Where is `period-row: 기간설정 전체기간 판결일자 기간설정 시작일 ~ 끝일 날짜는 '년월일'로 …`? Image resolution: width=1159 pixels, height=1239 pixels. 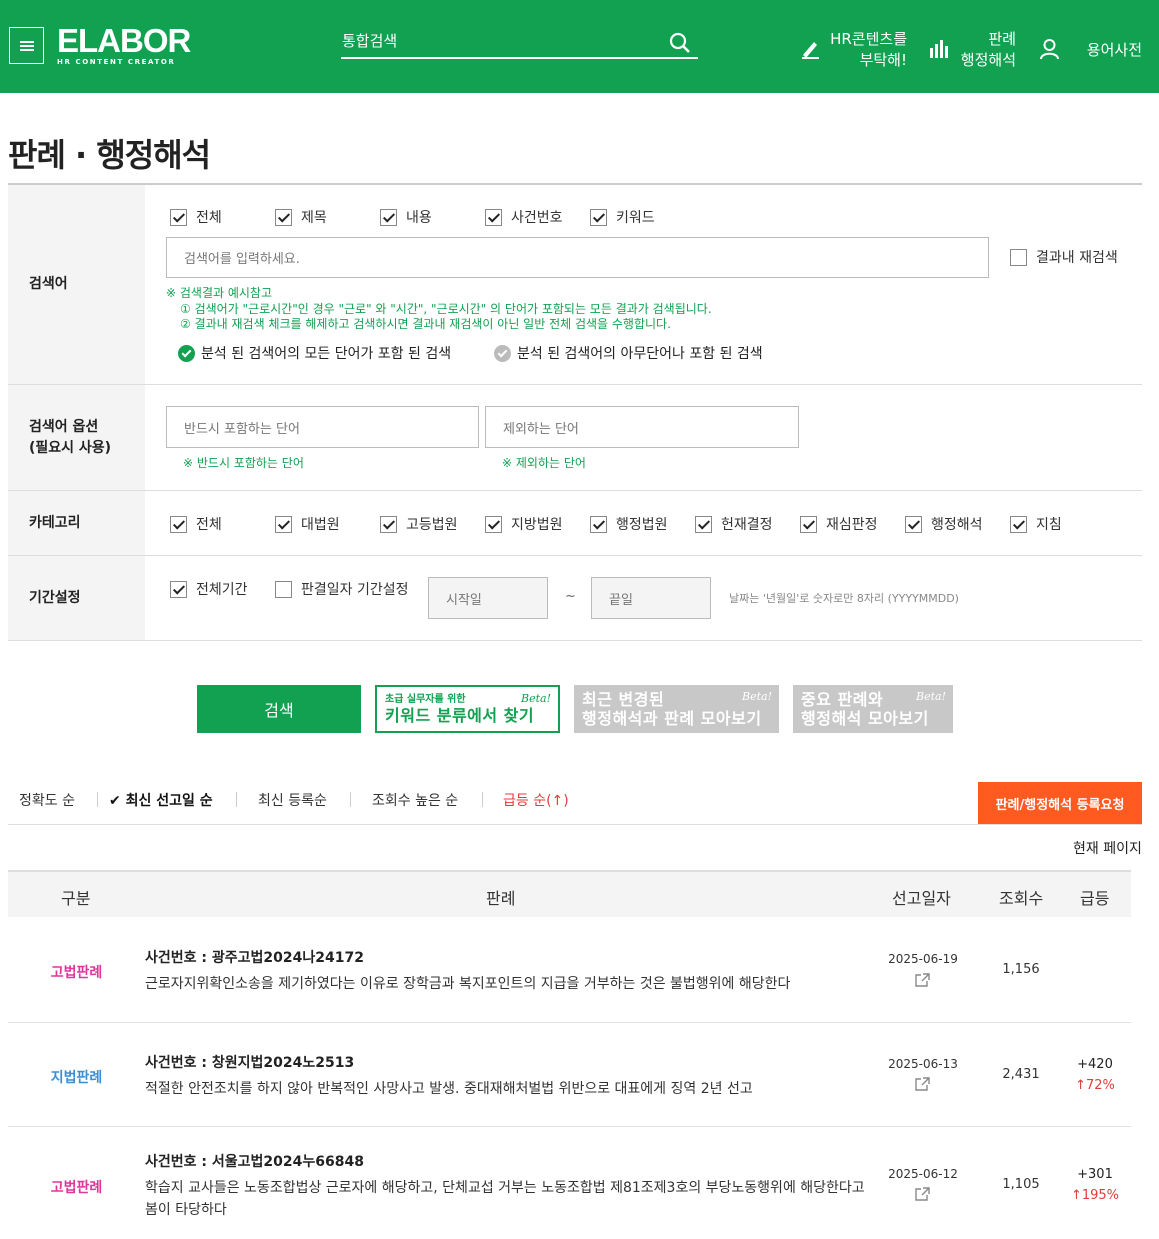
period-row: 기간설정 전체기간 판결일자 기간설정 시작일 ~ 끝일 날짜는 '년월일'로 … is located at coordinates (575, 598).